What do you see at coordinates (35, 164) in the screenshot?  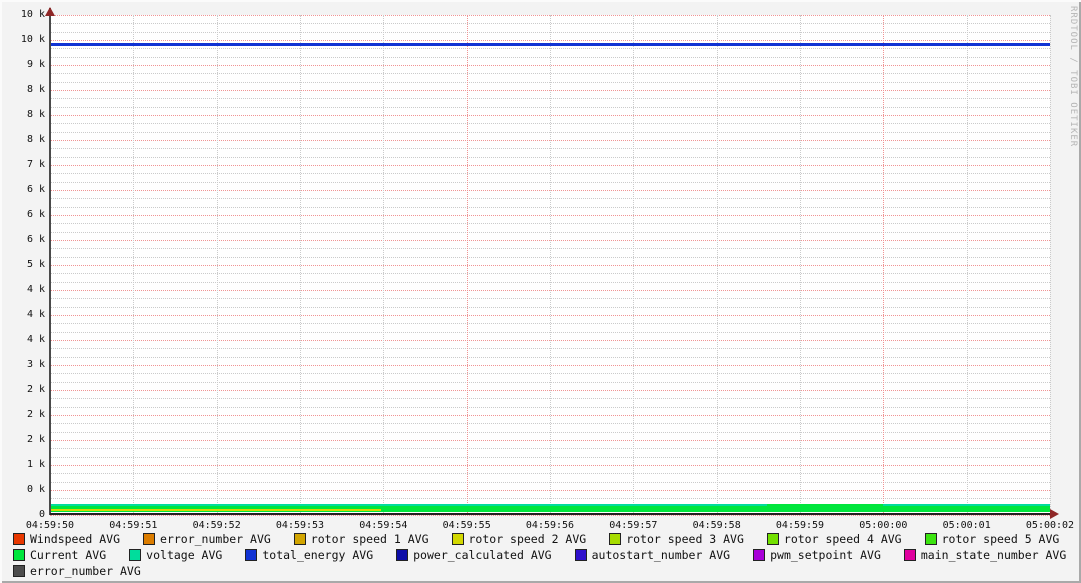 I see `y-axis-tick-label: 7 k` at bounding box center [35, 164].